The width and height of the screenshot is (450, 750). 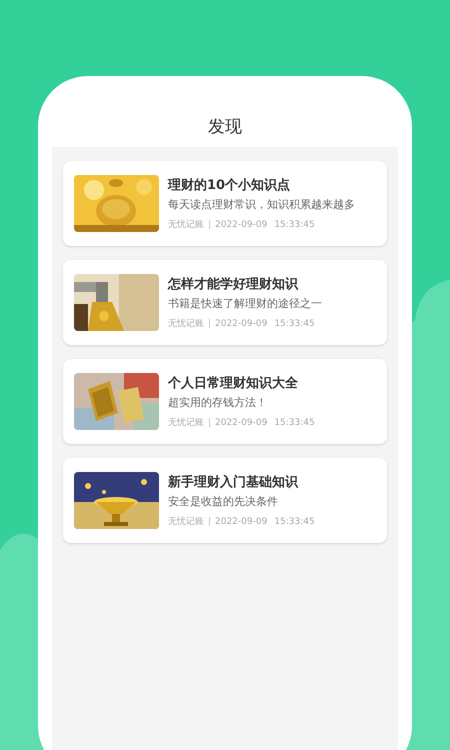 What do you see at coordinates (230, 185) in the screenshot?
I see `article-title: 理财的10个小知识点` at bounding box center [230, 185].